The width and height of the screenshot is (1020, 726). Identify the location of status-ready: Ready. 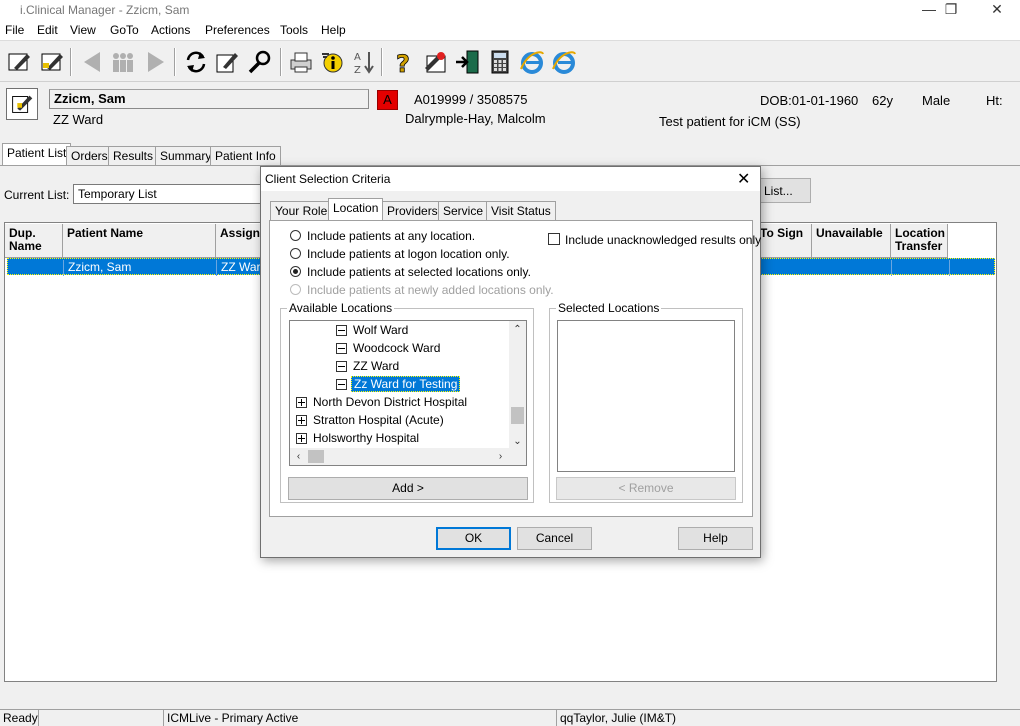
(19, 717).